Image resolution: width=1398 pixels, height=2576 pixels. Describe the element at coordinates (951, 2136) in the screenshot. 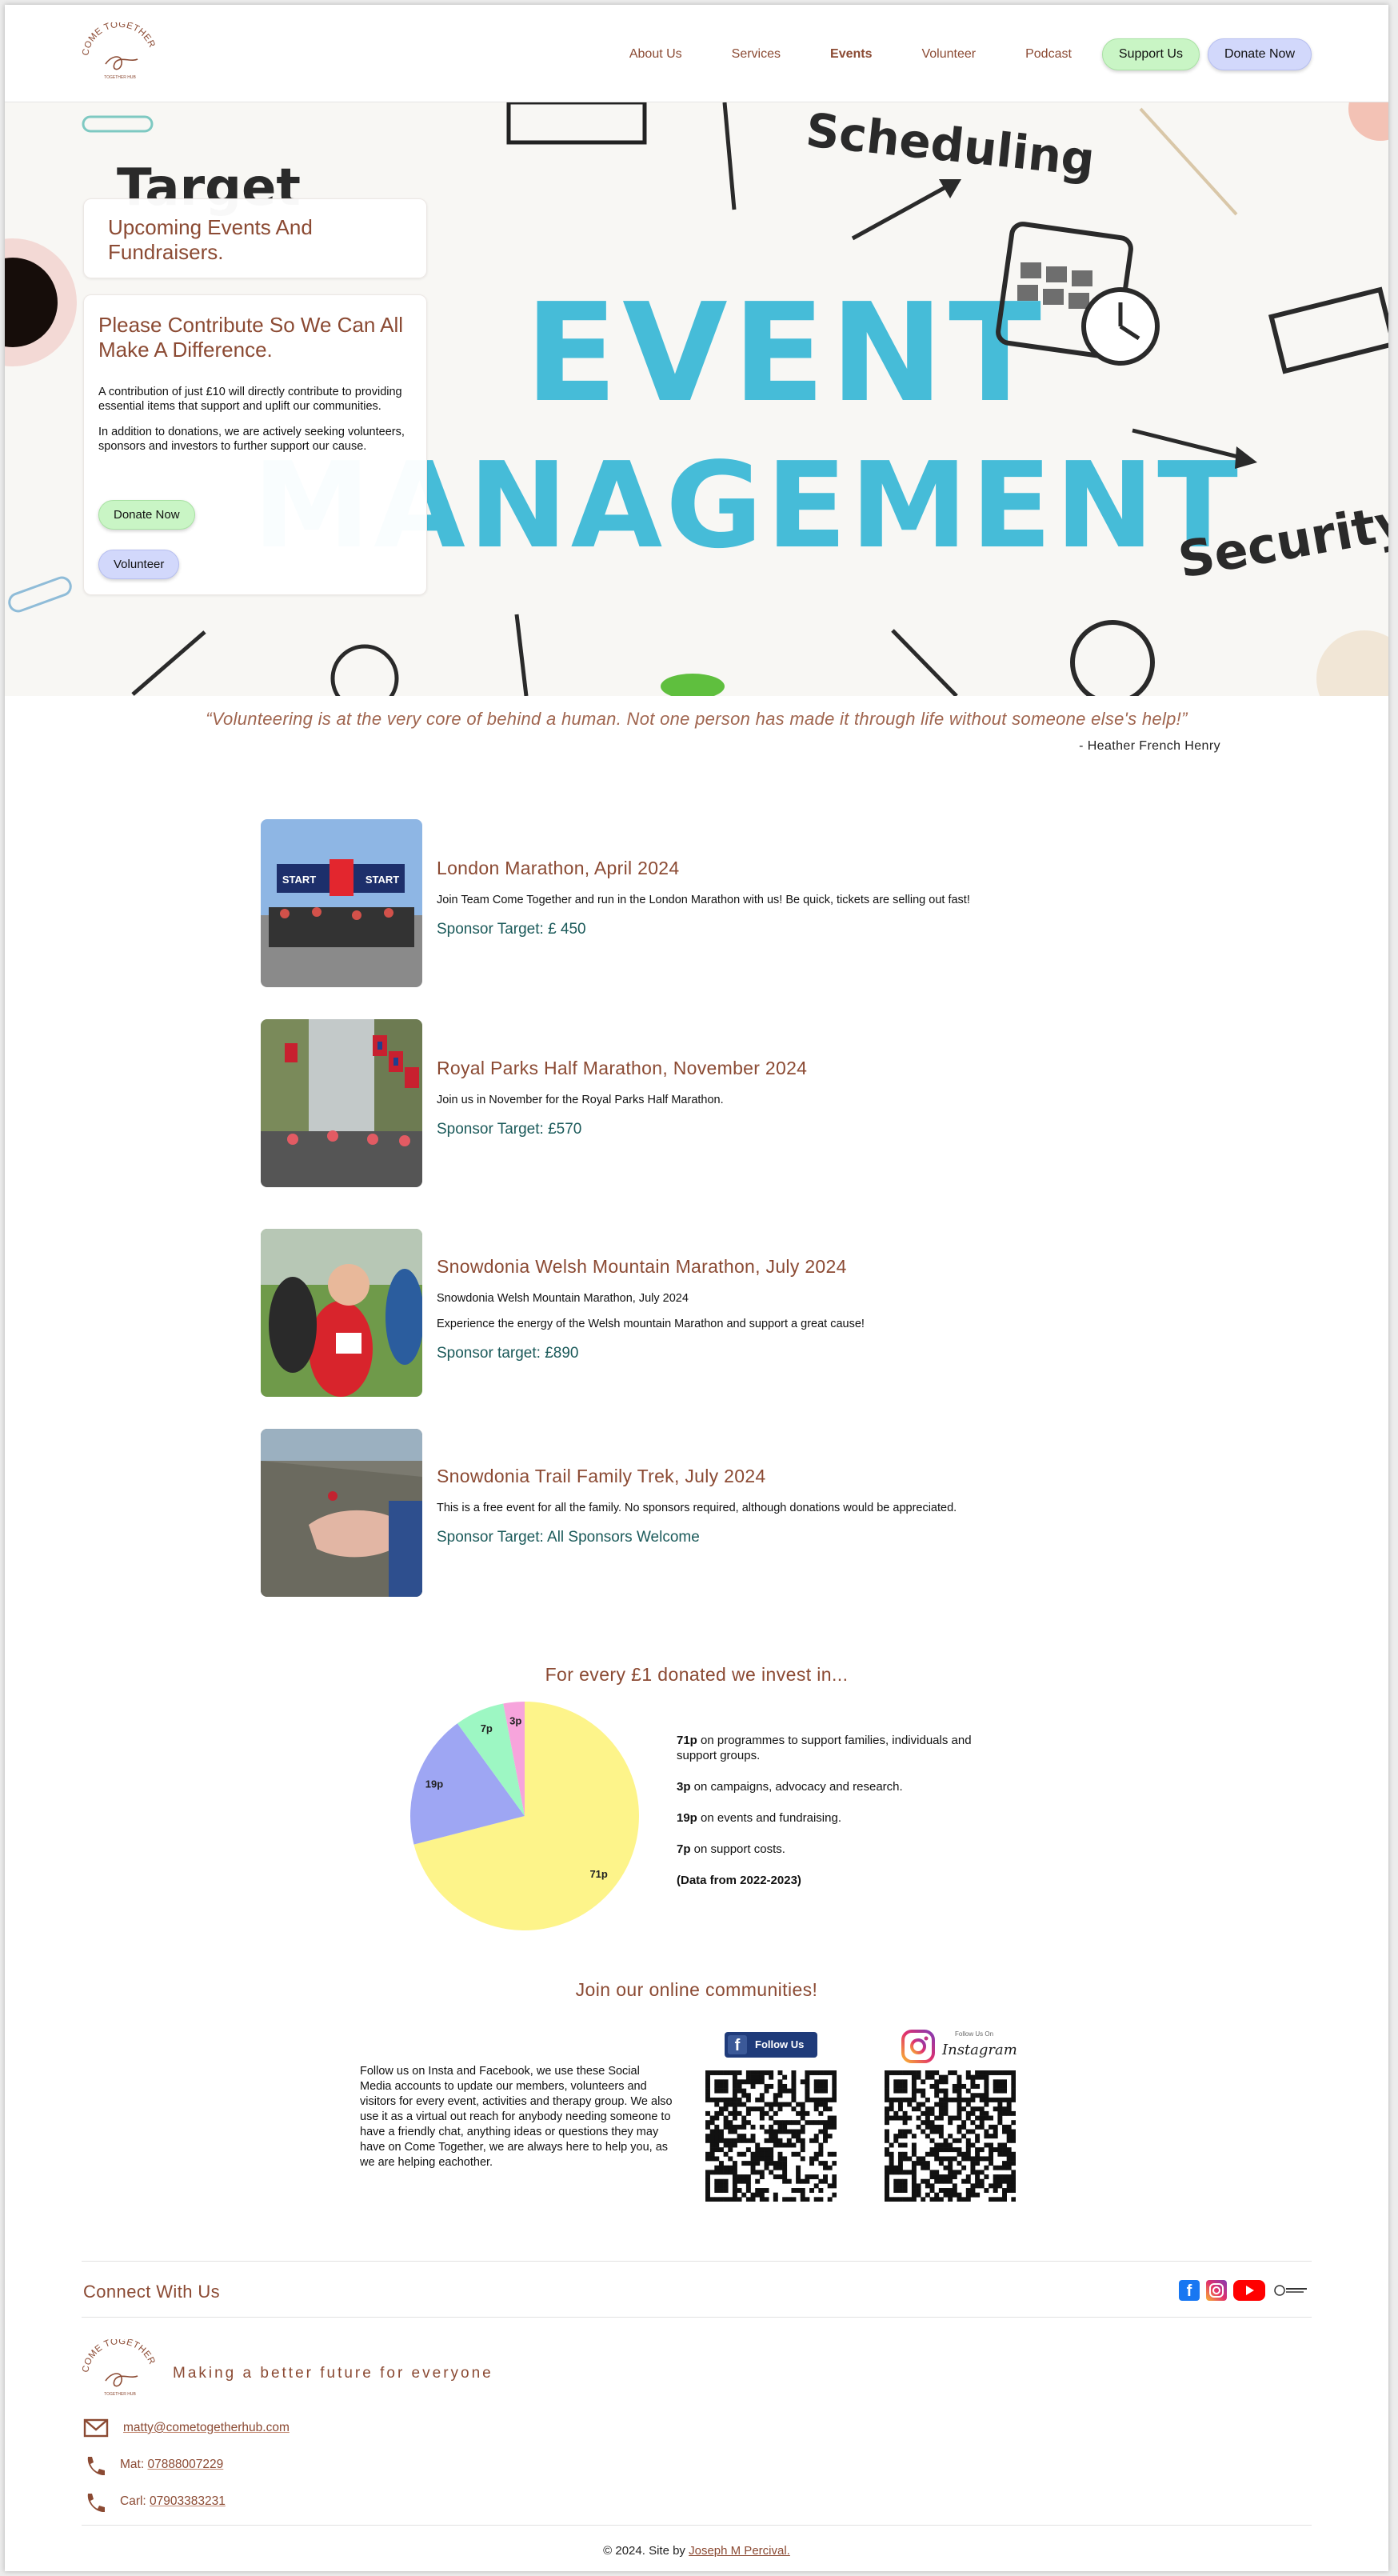

I see `instagram-qr-code` at that location.